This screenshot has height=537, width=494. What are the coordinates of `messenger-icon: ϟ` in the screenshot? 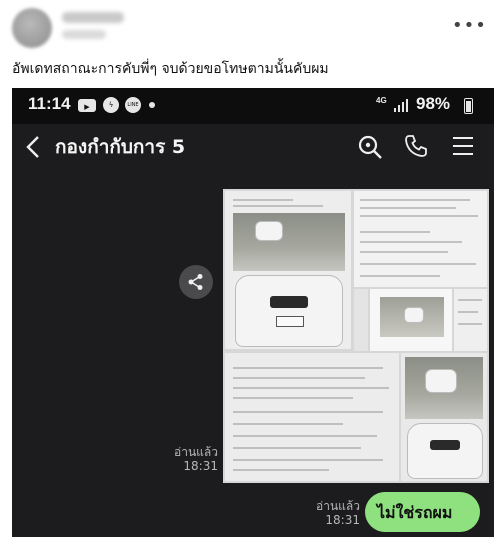 It's located at (111, 105).